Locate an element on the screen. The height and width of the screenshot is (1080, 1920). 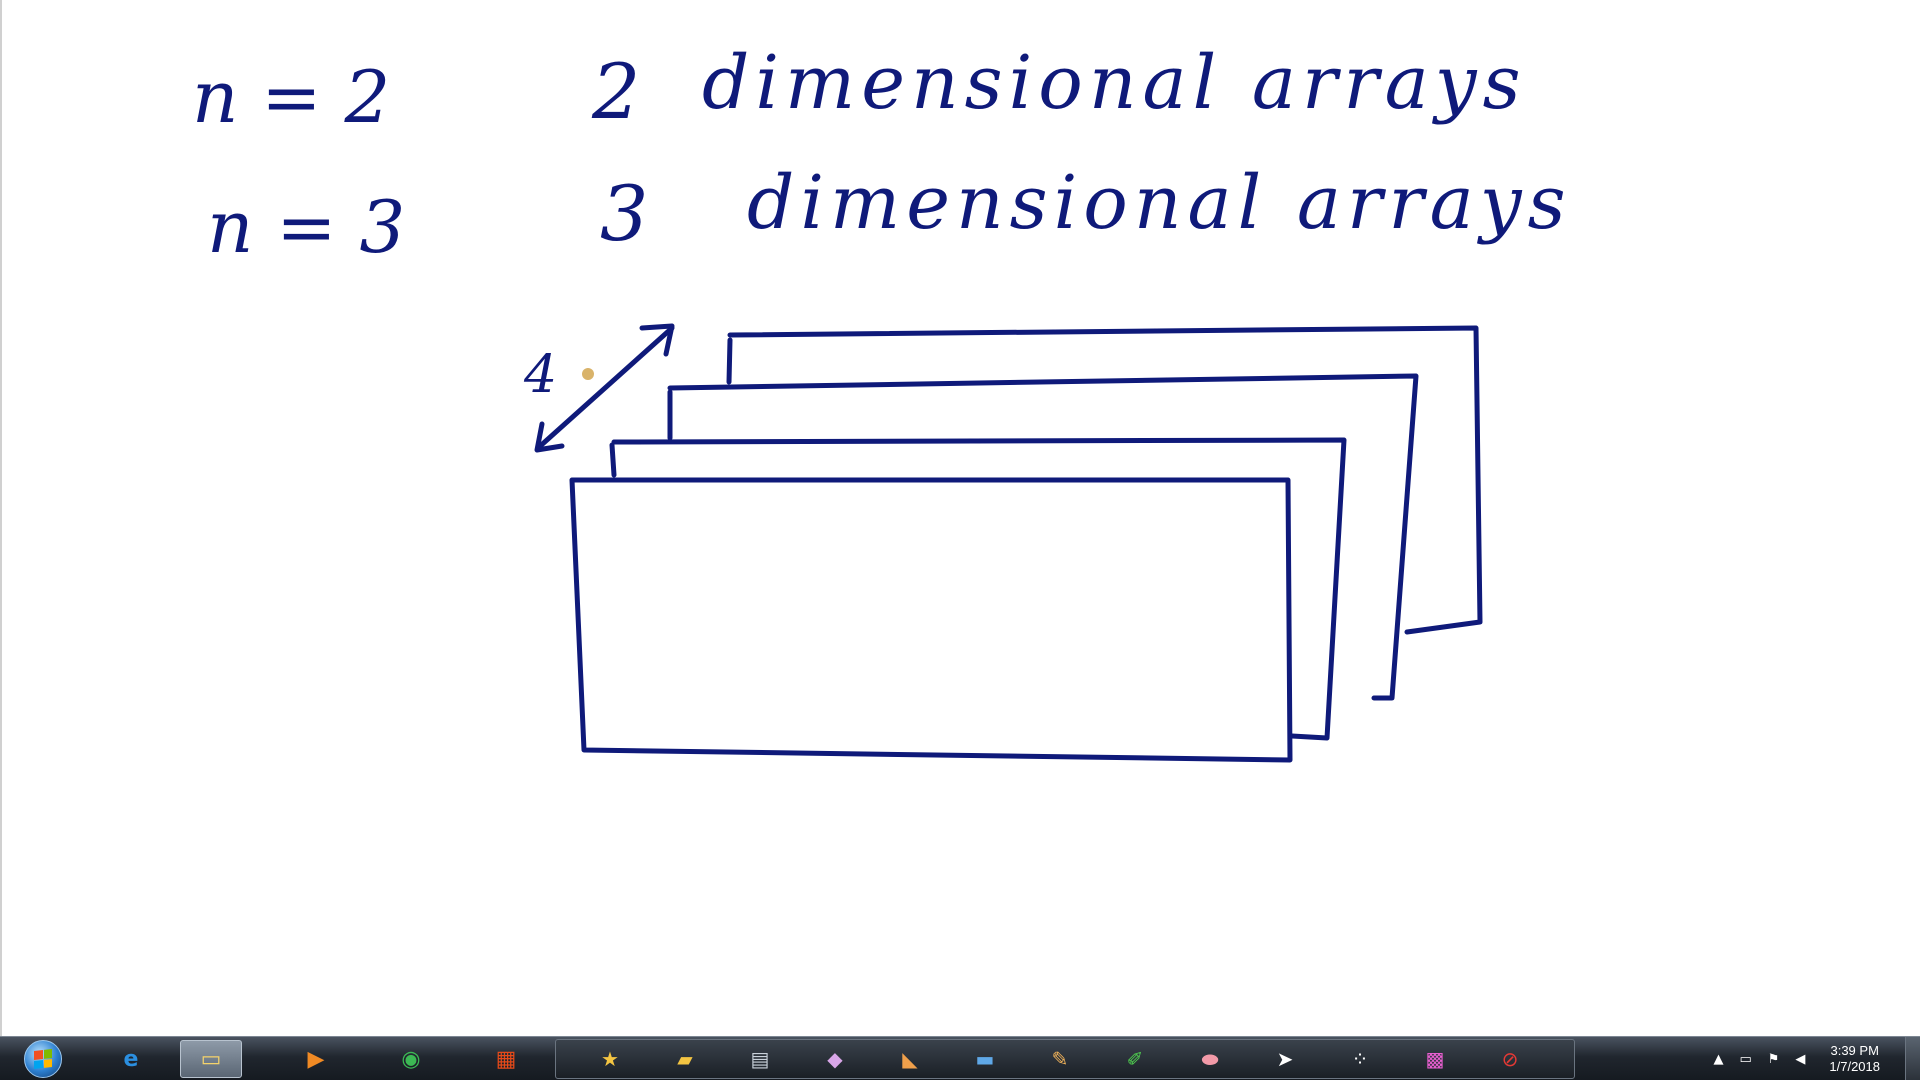
cursor-icon: ➤ is located at coordinates (1285, 1059).